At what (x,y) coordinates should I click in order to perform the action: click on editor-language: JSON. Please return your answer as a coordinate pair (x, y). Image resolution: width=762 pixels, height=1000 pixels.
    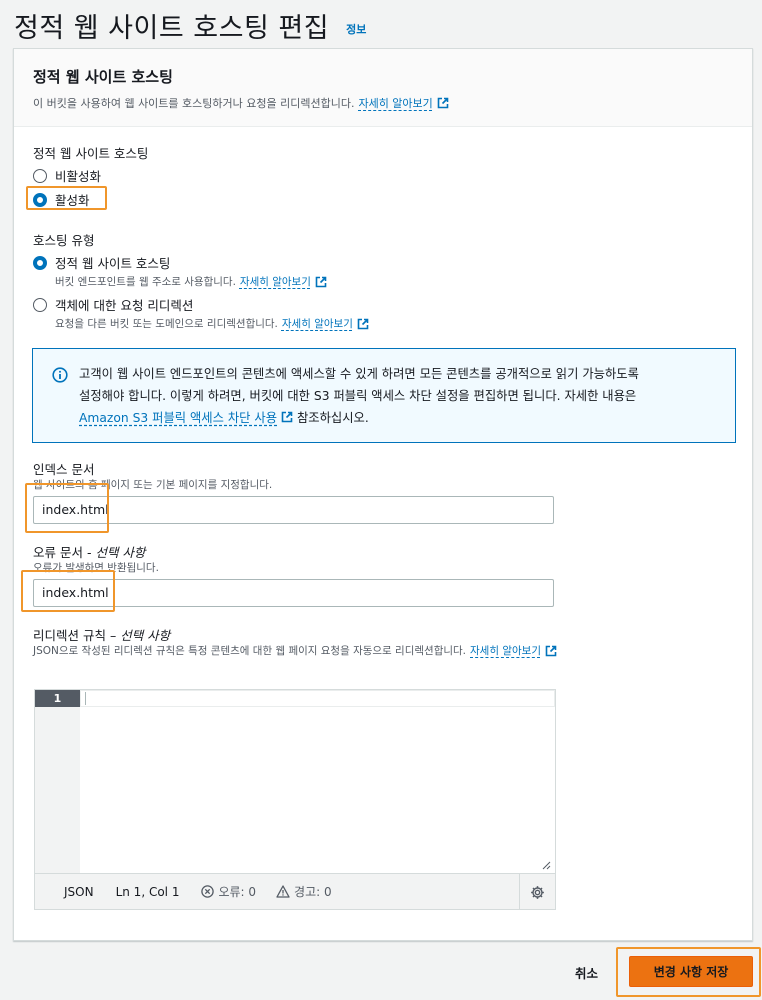
    Looking at the image, I should click on (79, 891).